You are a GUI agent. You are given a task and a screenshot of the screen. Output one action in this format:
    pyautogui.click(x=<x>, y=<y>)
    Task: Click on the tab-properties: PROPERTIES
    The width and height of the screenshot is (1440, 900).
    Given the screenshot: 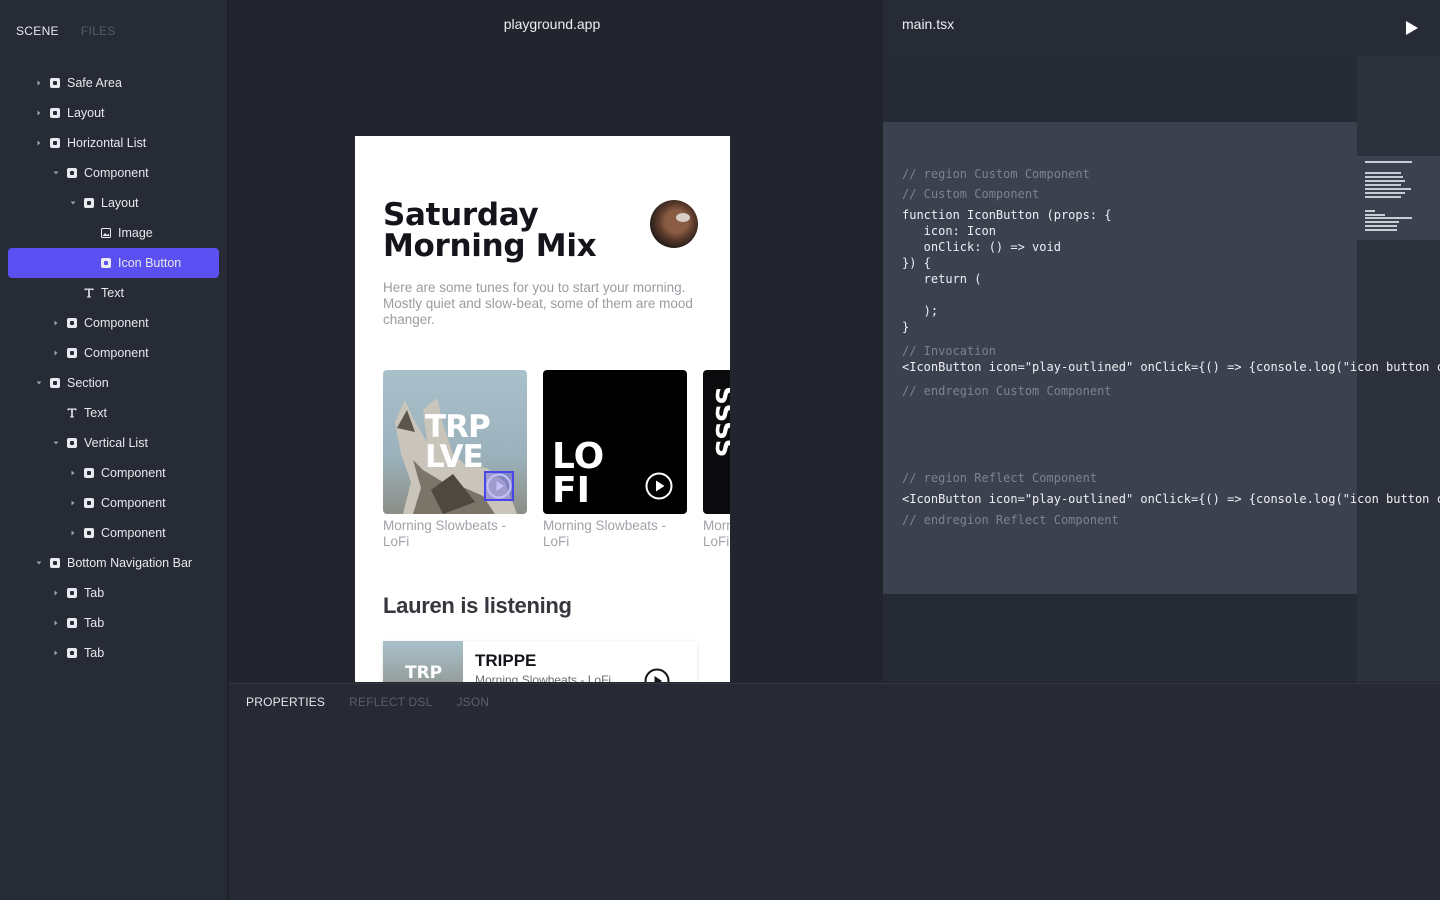 What is the action you would take?
    pyautogui.click(x=285, y=702)
    